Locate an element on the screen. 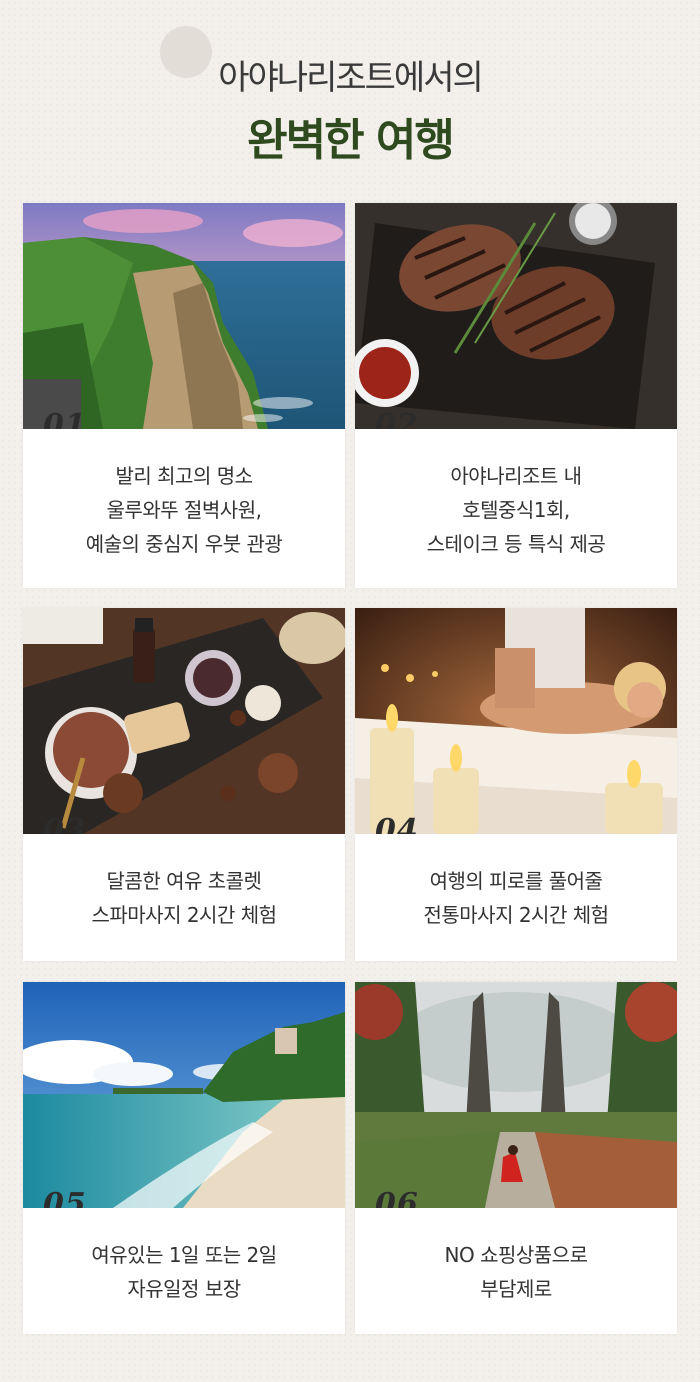 The width and height of the screenshot is (700, 1382). card-number: 05. is located at coordinates (71, 1197).